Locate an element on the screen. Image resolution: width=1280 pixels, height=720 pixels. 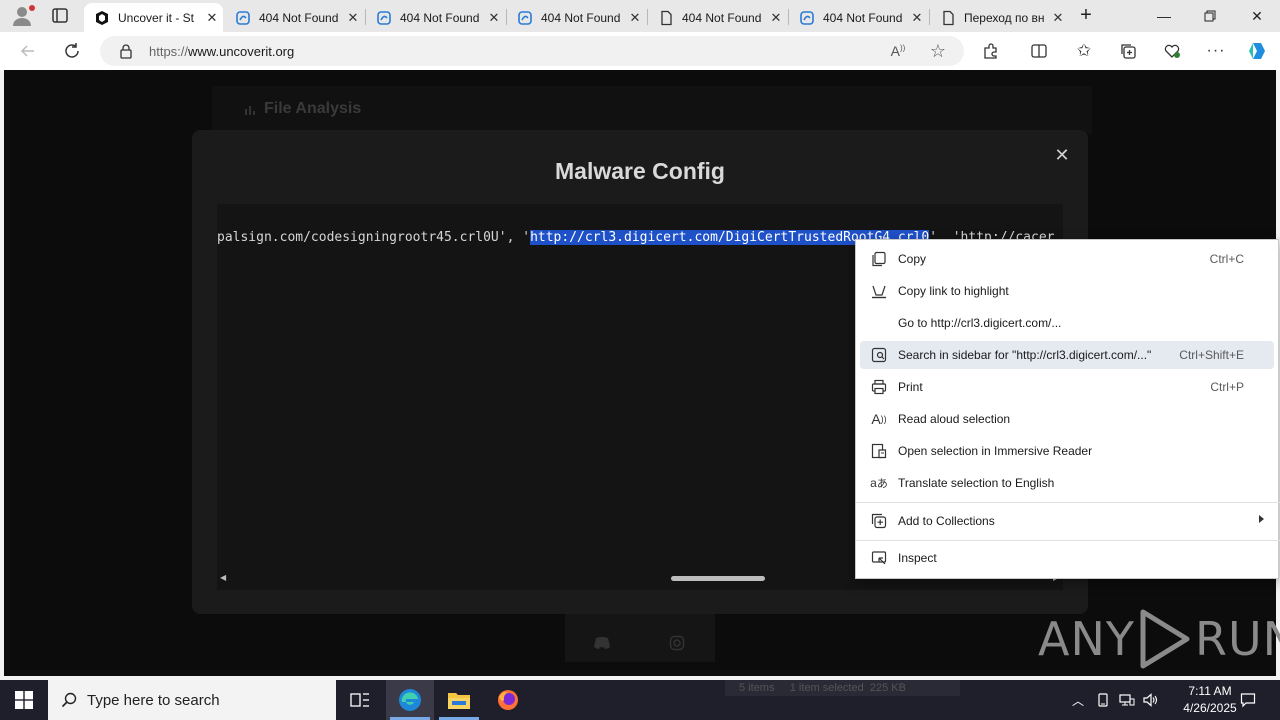
read-aloud-button: A)) is located at coordinates (898, 51).